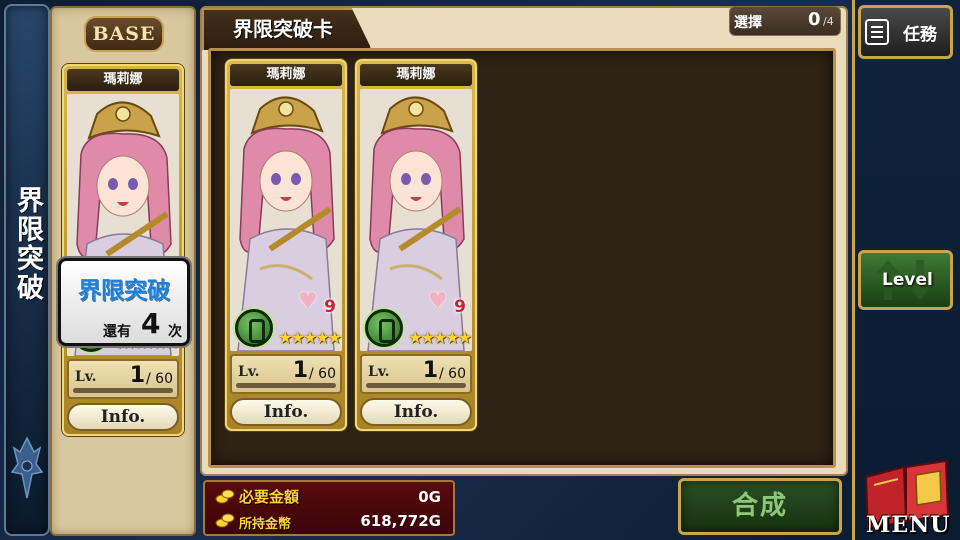 Image resolution: width=960 pixels, height=540 pixels. Describe the element at coordinates (920, 35) in the screenshot. I see `task-label: 任務` at that location.